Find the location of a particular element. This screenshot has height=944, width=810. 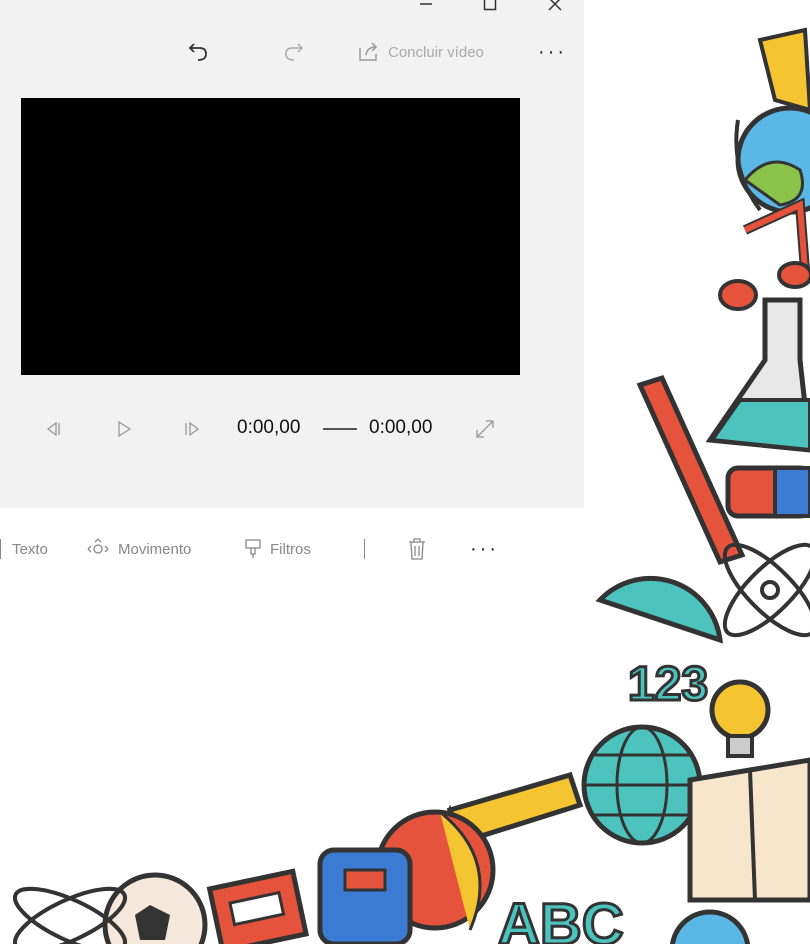

flask-sticker is located at coordinates (757, 375).